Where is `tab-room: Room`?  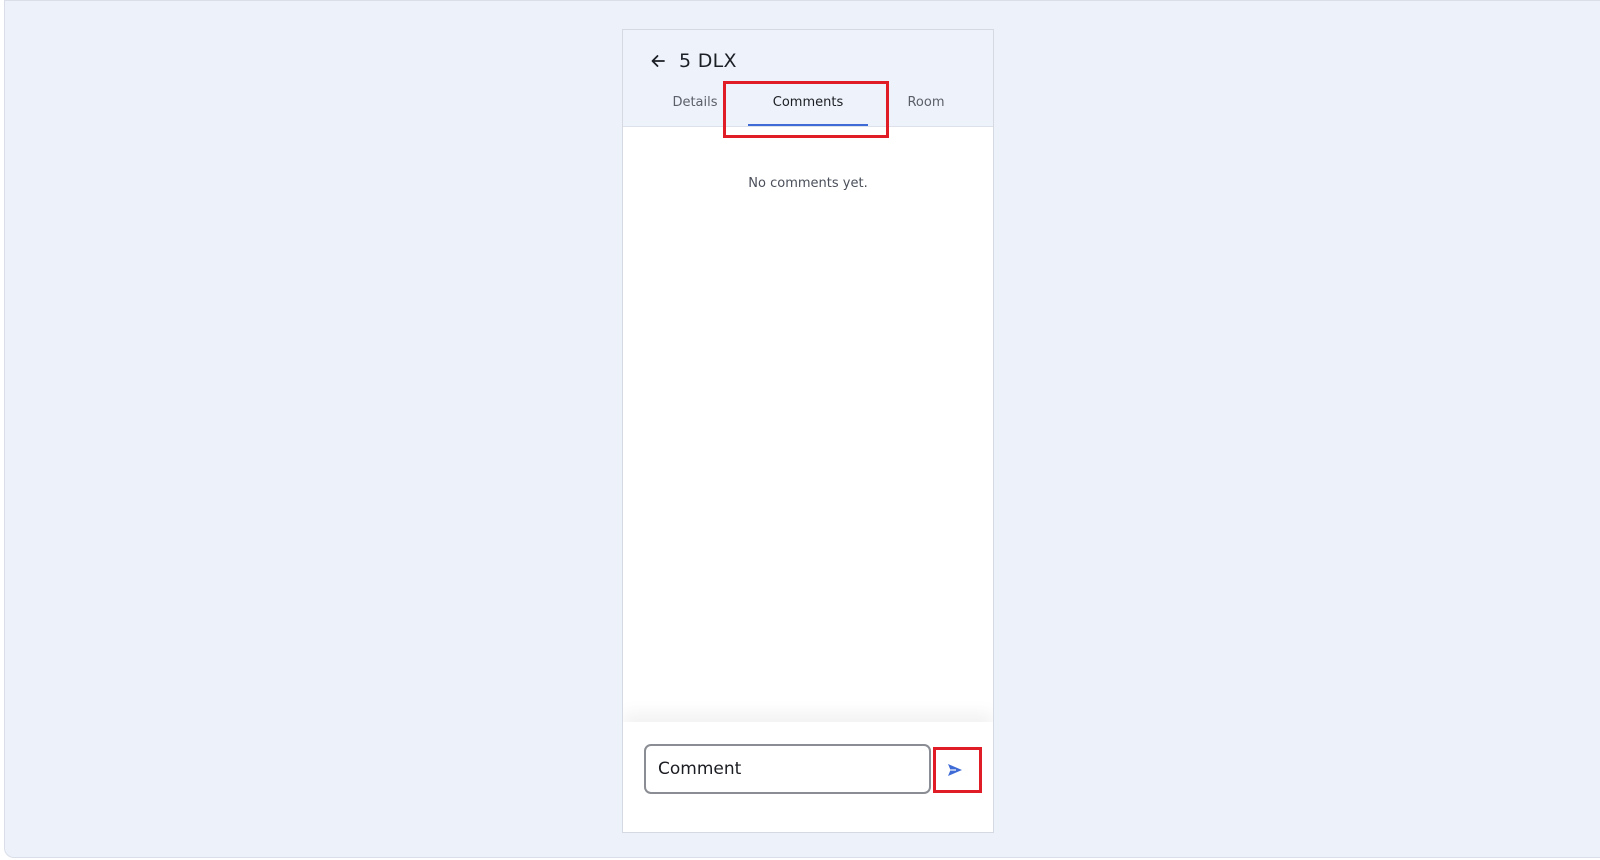
tab-room: Room is located at coordinates (926, 109).